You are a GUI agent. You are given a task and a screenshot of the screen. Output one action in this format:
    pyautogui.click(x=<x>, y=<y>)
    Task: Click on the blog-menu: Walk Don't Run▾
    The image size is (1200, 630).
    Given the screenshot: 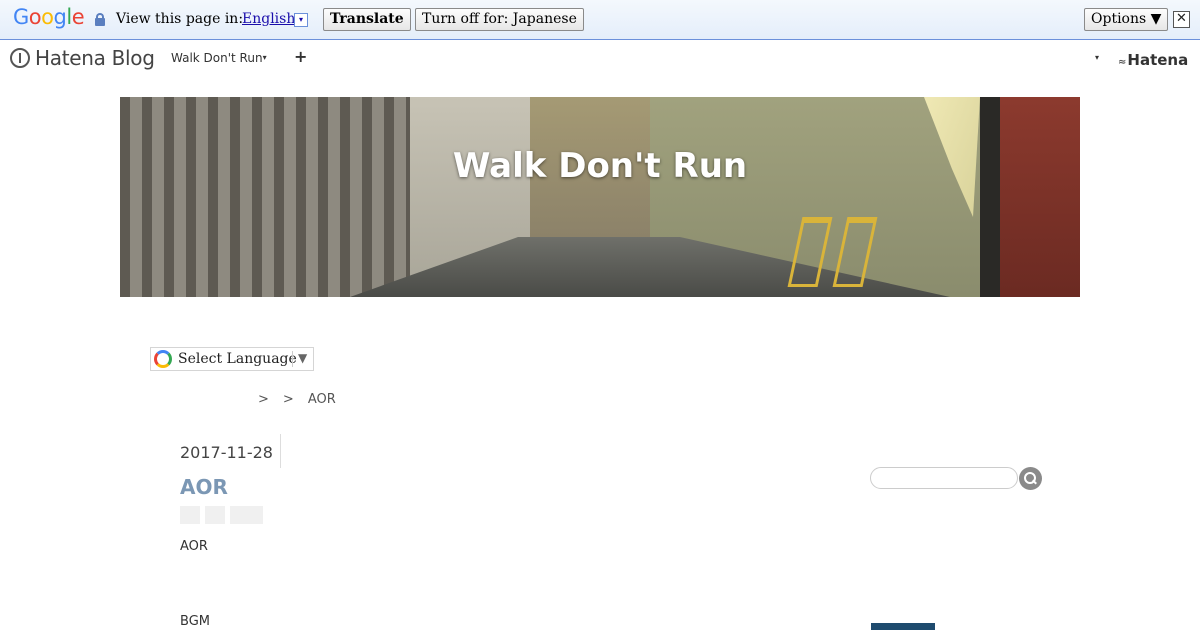 What is the action you would take?
    pyautogui.click(x=219, y=58)
    